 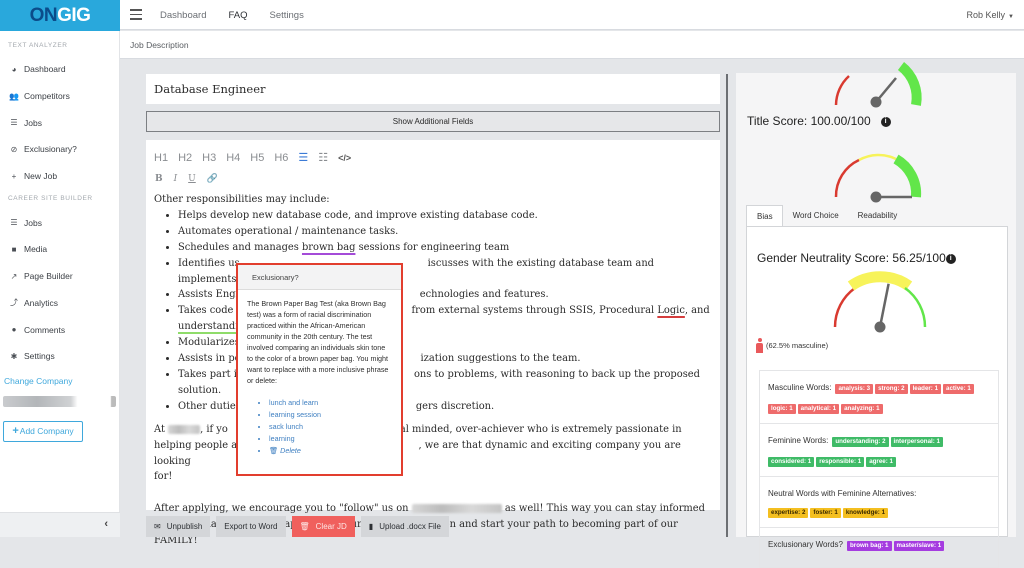 I want to click on show-additional-fields-button: Show Additional Fields, so click(x=433, y=121).